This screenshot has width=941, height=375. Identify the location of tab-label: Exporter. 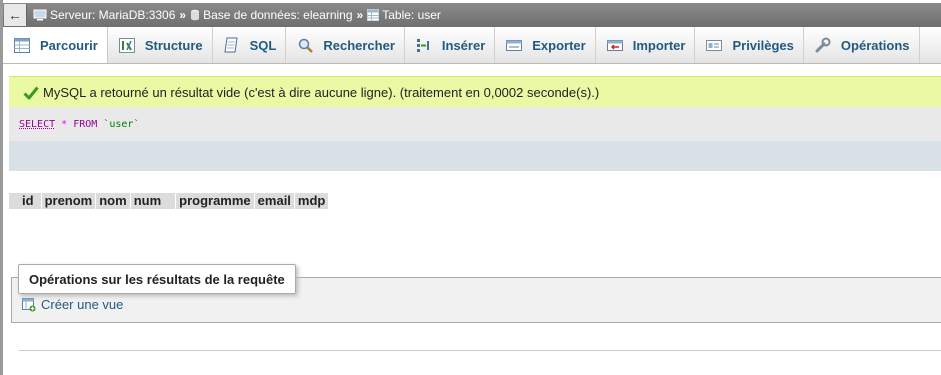
(559, 45).